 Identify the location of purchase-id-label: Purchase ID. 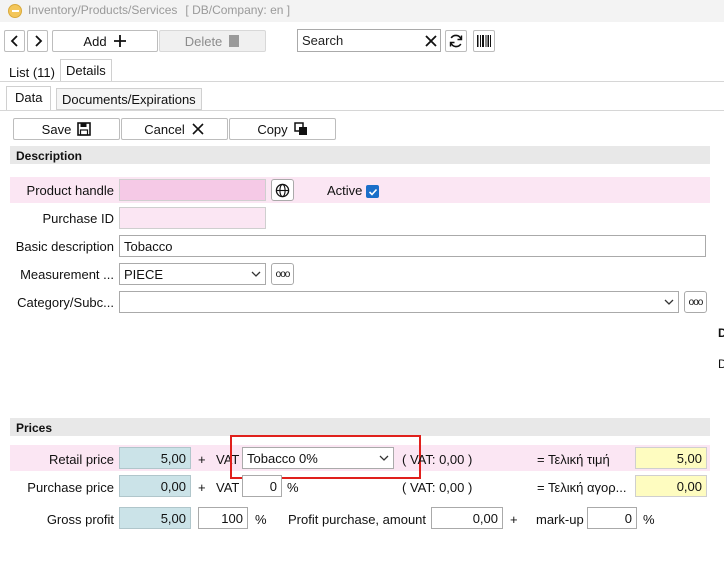
(78, 218).